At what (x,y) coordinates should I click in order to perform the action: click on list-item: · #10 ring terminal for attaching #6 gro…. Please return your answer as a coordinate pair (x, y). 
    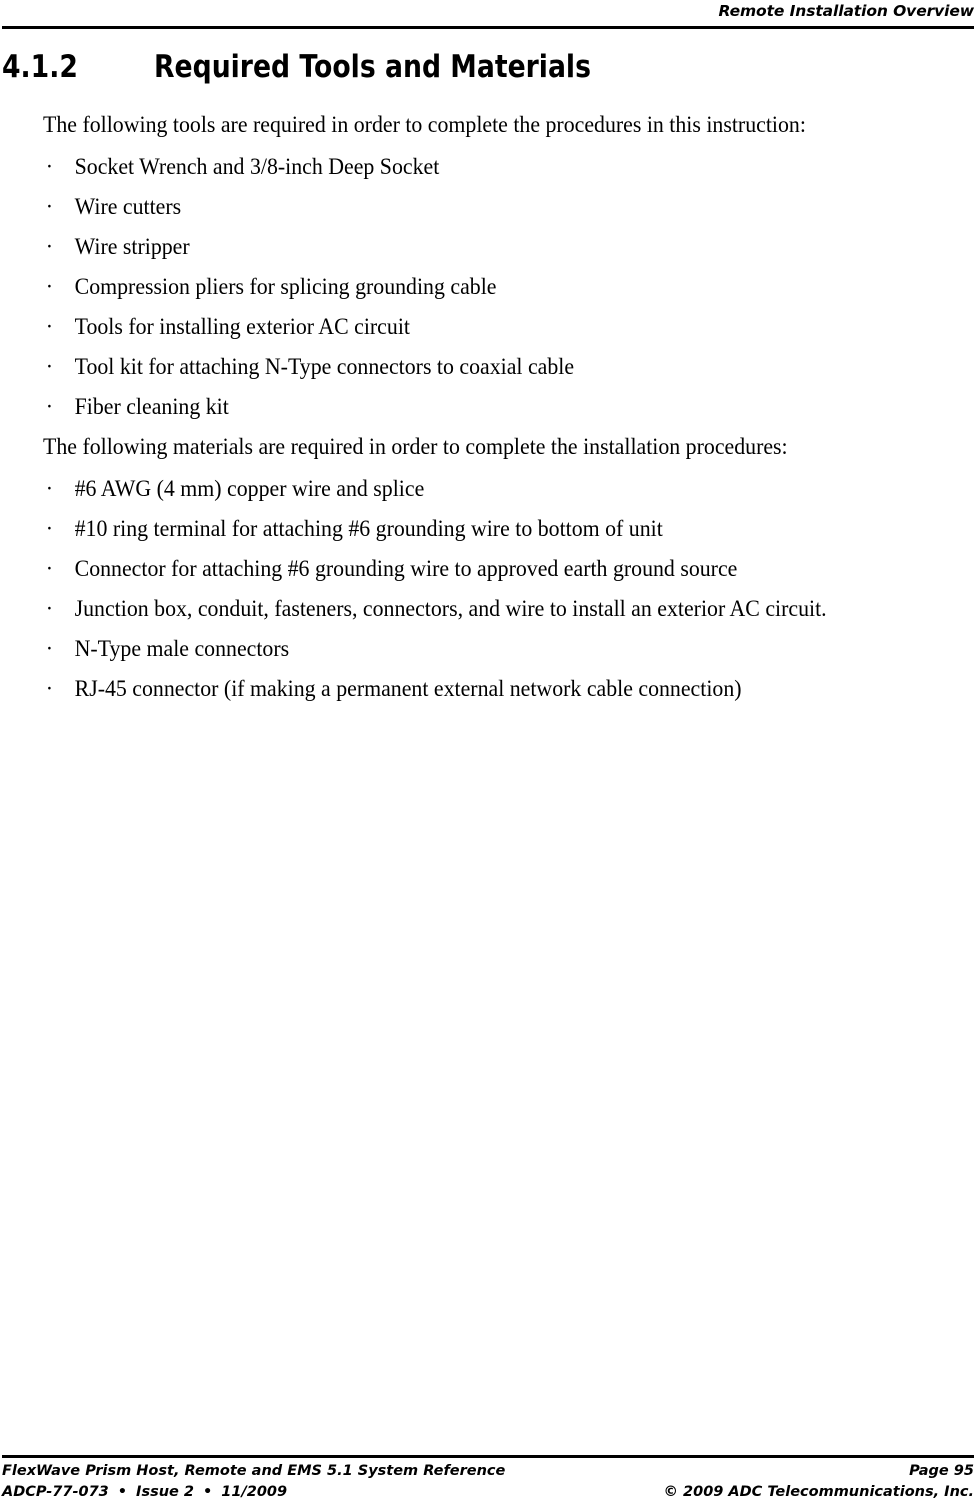
    Looking at the image, I should click on (509, 529).